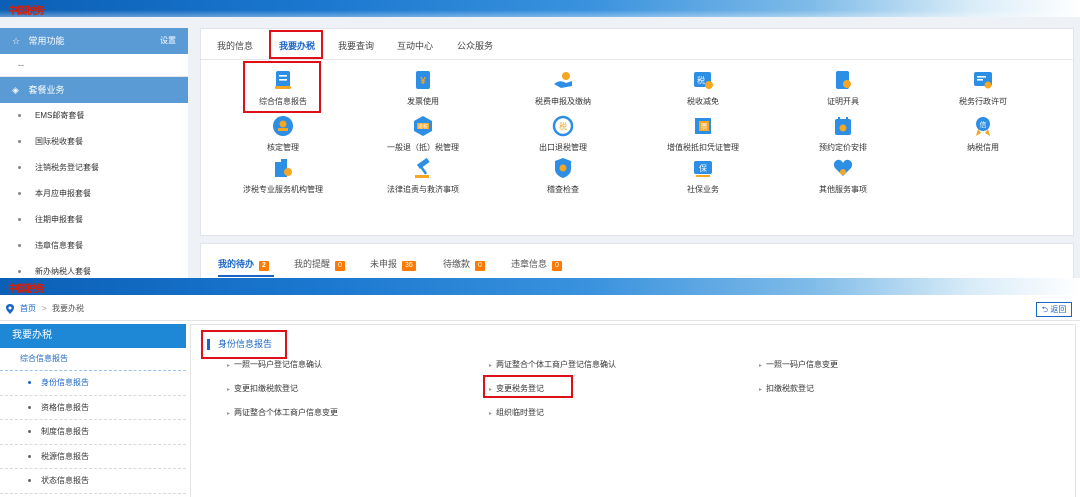 The image size is (1080, 497). I want to click on svg-text: 保, so click(703, 168).